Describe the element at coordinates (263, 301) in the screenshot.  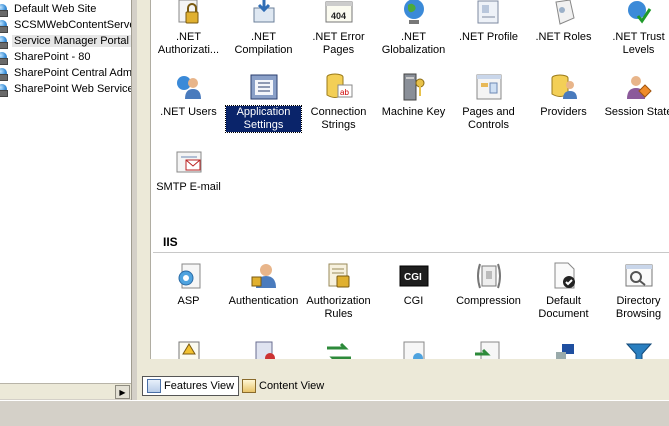
I see `feature-label: Authentication` at that location.